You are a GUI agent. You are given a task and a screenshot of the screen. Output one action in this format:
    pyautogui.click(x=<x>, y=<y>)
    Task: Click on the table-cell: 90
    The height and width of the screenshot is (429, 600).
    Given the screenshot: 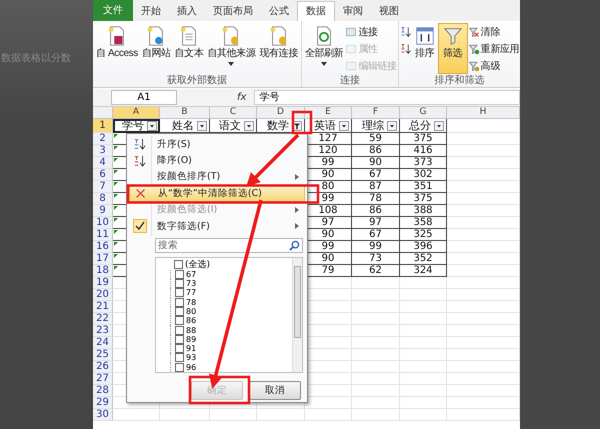 What is the action you would take?
    pyautogui.click(x=376, y=163)
    